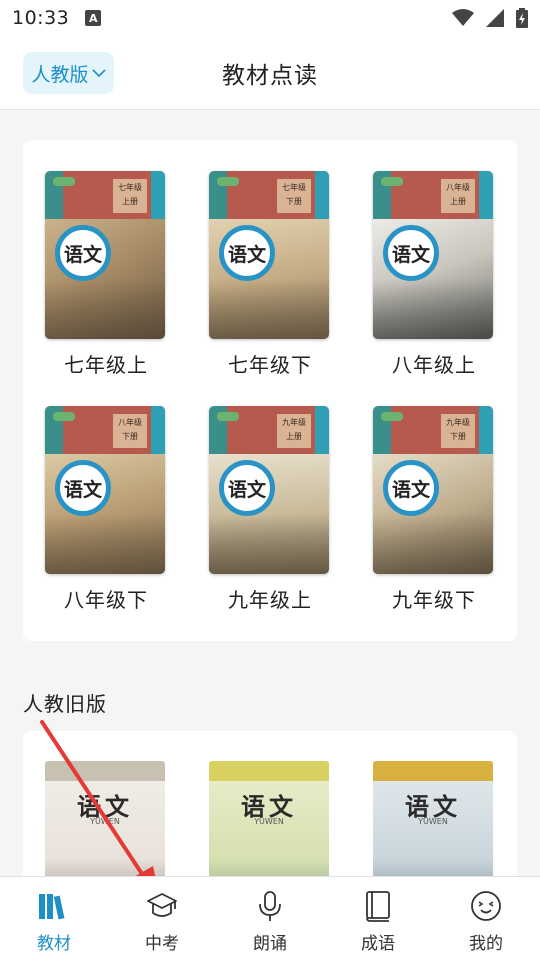 This screenshot has height=960, width=540. I want to click on tab-idiom: 成语, so click(378, 918).